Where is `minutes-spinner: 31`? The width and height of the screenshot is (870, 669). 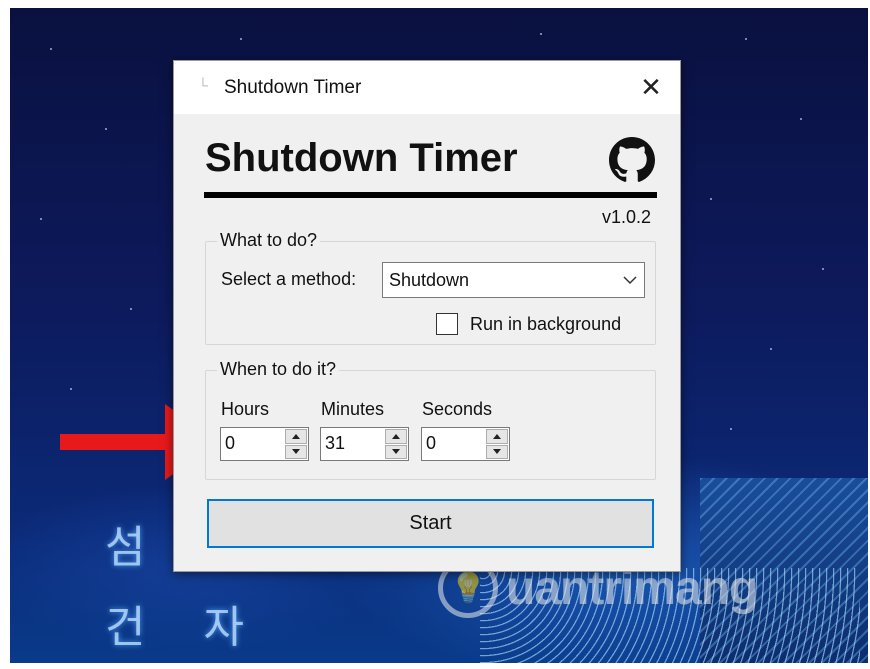
minutes-spinner: 31 is located at coordinates (364, 444).